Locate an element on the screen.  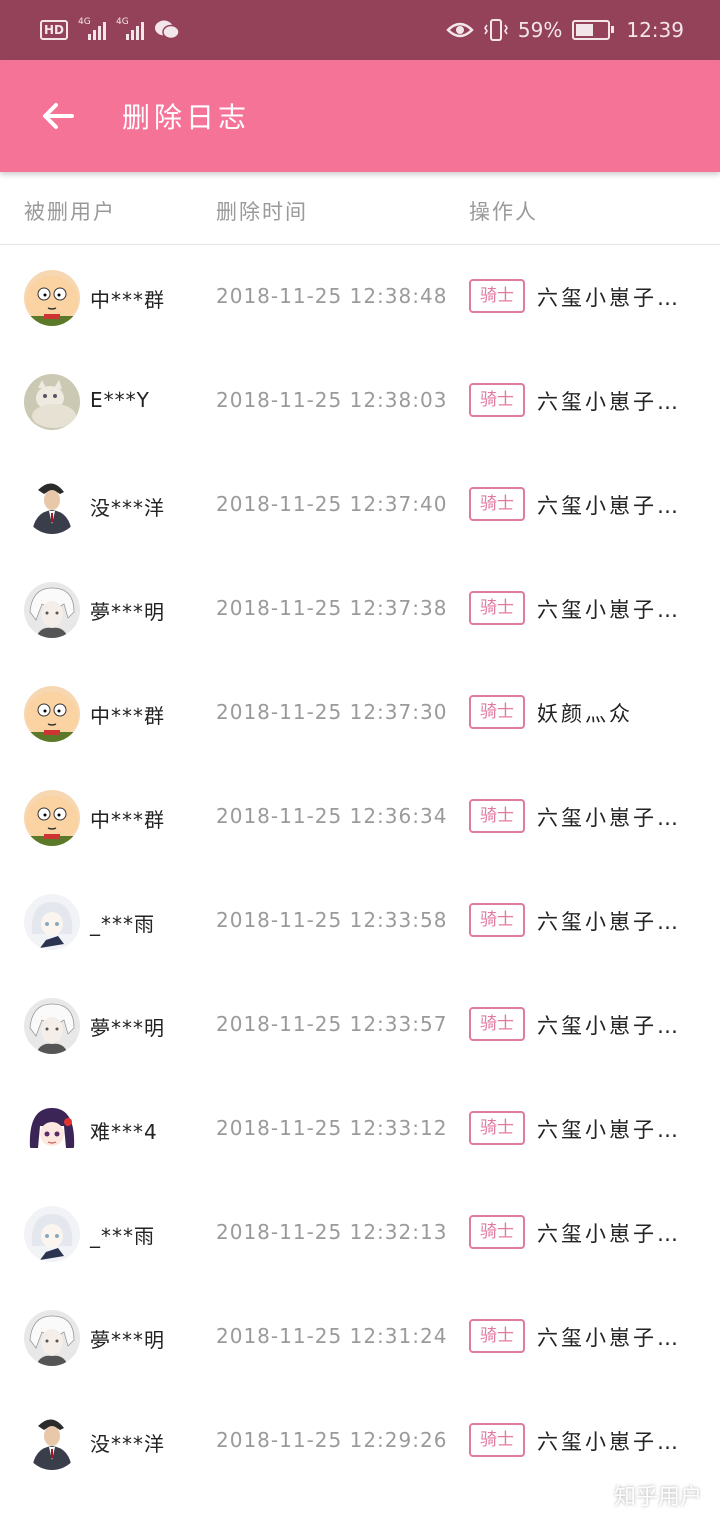
clock: 12:39 is located at coordinates (655, 30).